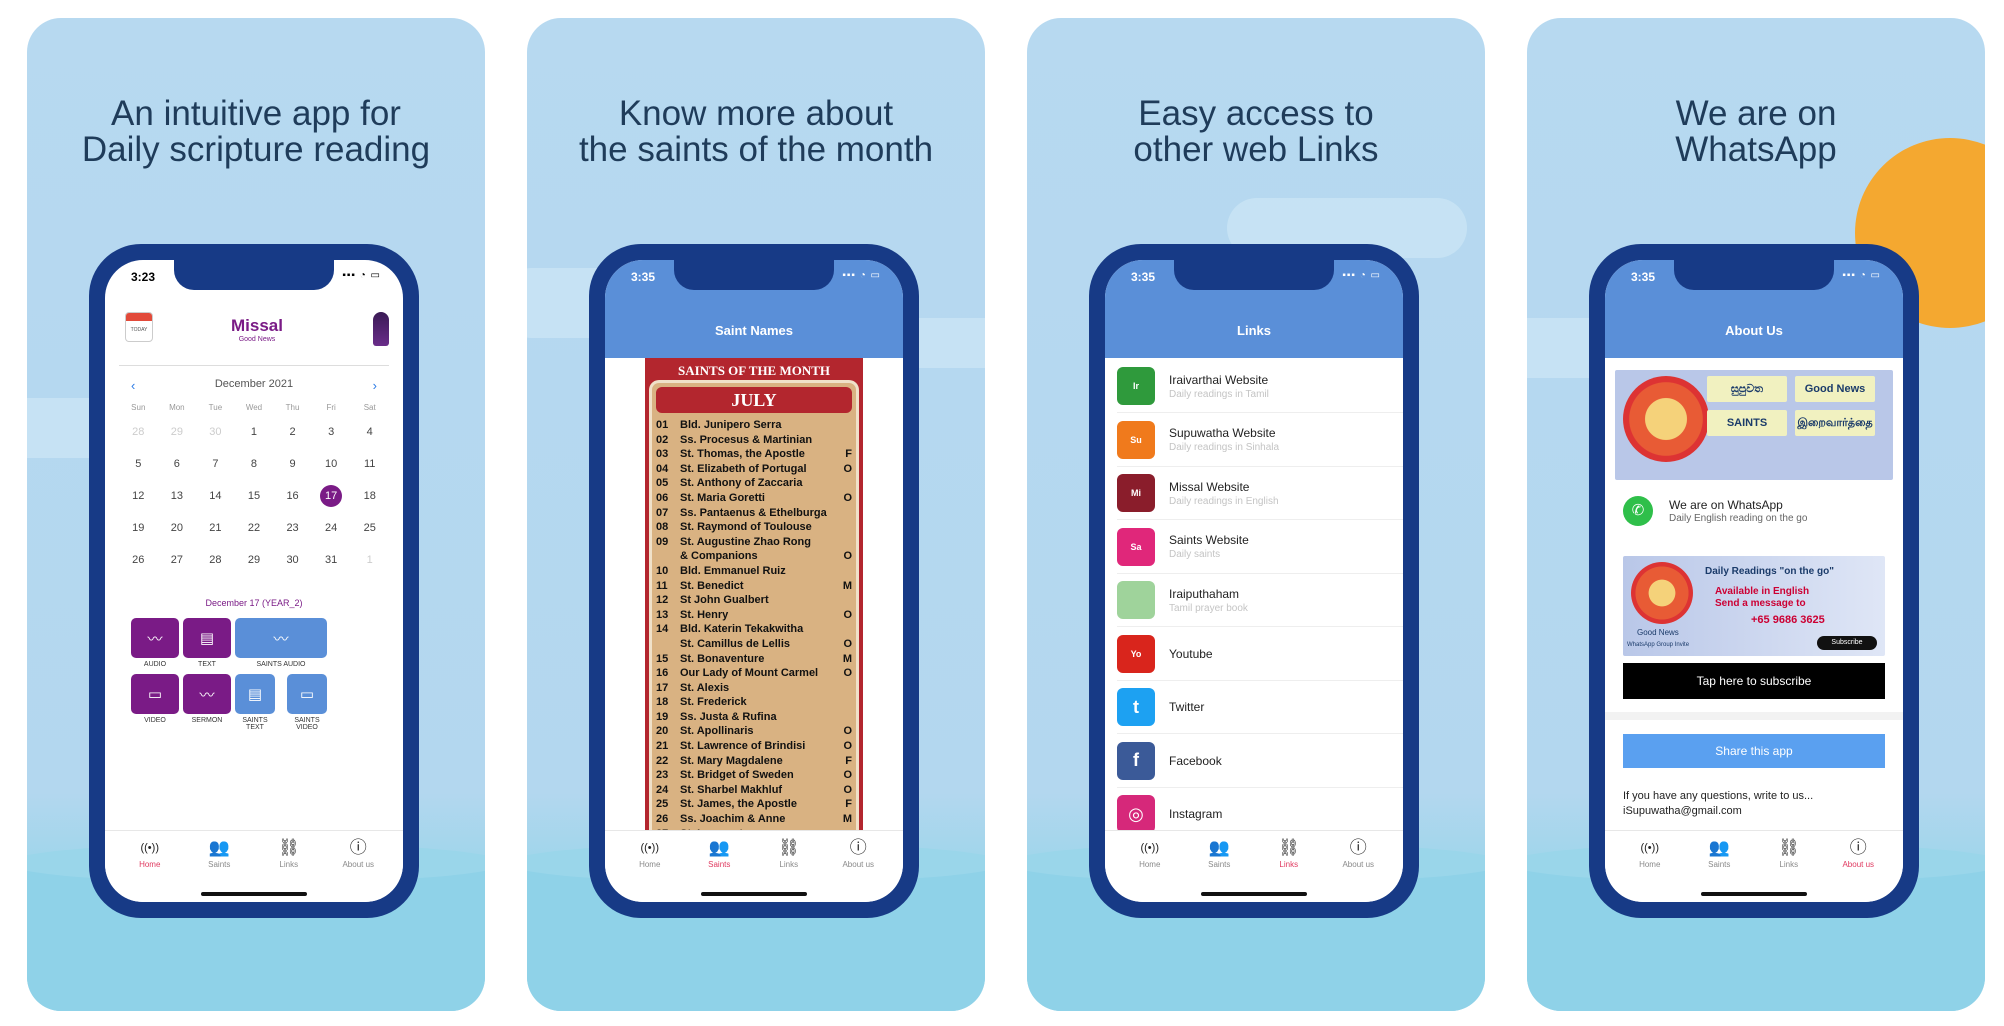 The height and width of the screenshot is (1026, 2004). What do you see at coordinates (155, 699) in the screenshot?
I see `media-button-video: ▭ VIDEO` at bounding box center [155, 699].